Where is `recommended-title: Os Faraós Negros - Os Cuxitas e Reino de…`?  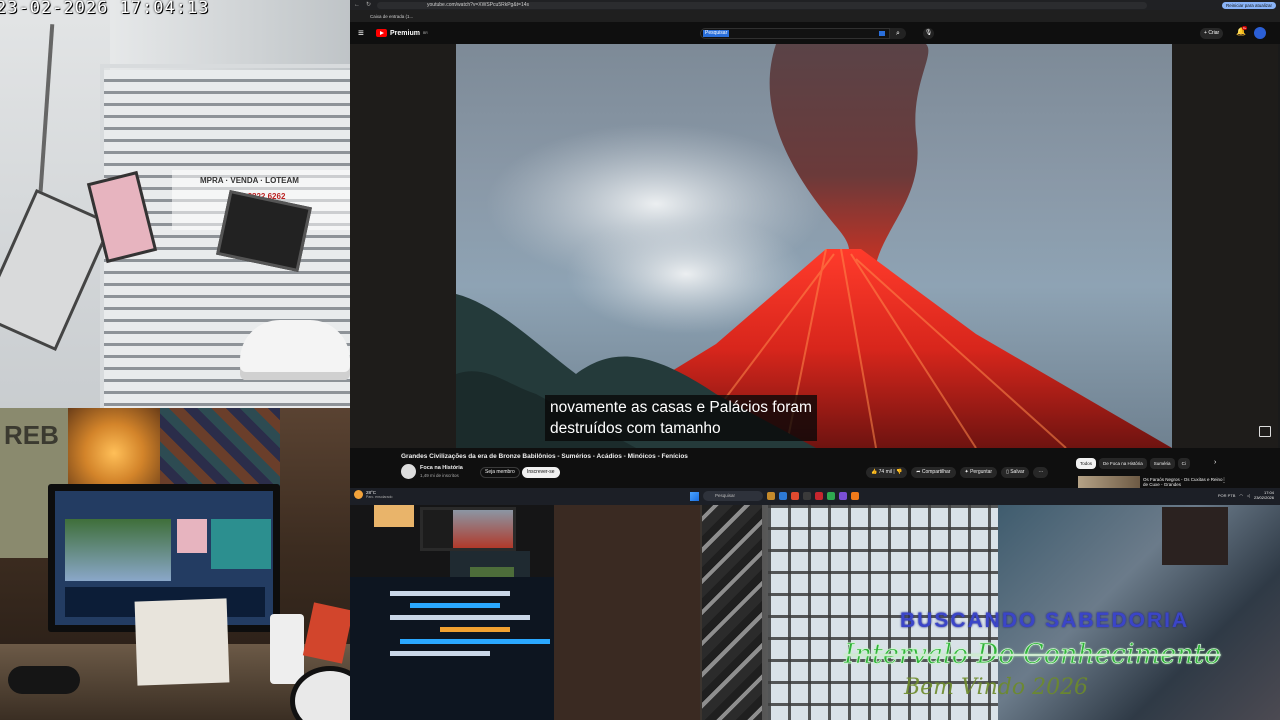 recommended-title: Os Faraós Negros - Os Cuxitas e Reino de… is located at coordinates (1183, 482).